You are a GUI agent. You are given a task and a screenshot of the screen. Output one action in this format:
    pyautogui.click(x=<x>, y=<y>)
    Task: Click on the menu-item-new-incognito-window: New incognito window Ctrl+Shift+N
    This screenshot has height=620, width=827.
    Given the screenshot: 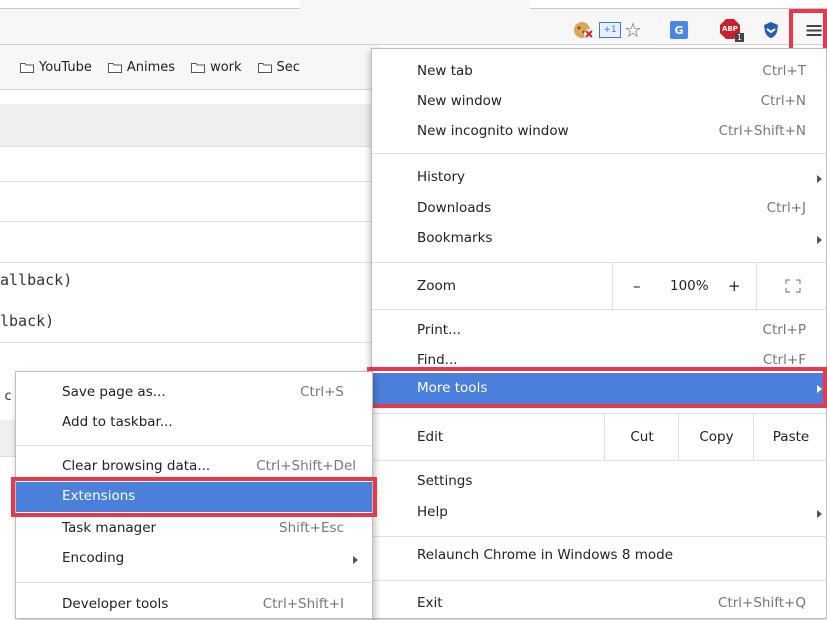 What is the action you would take?
    pyautogui.click(x=599, y=132)
    